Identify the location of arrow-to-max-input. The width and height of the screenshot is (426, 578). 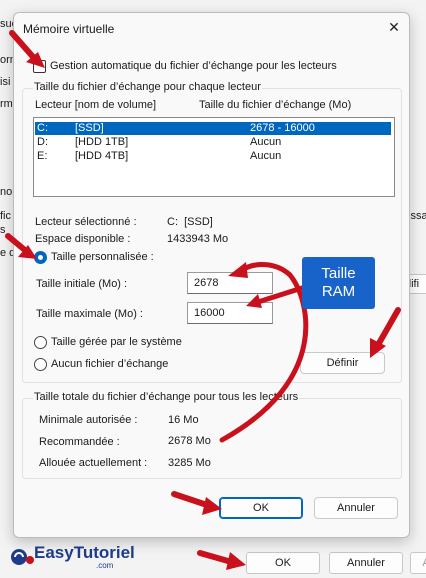
(280, 295).